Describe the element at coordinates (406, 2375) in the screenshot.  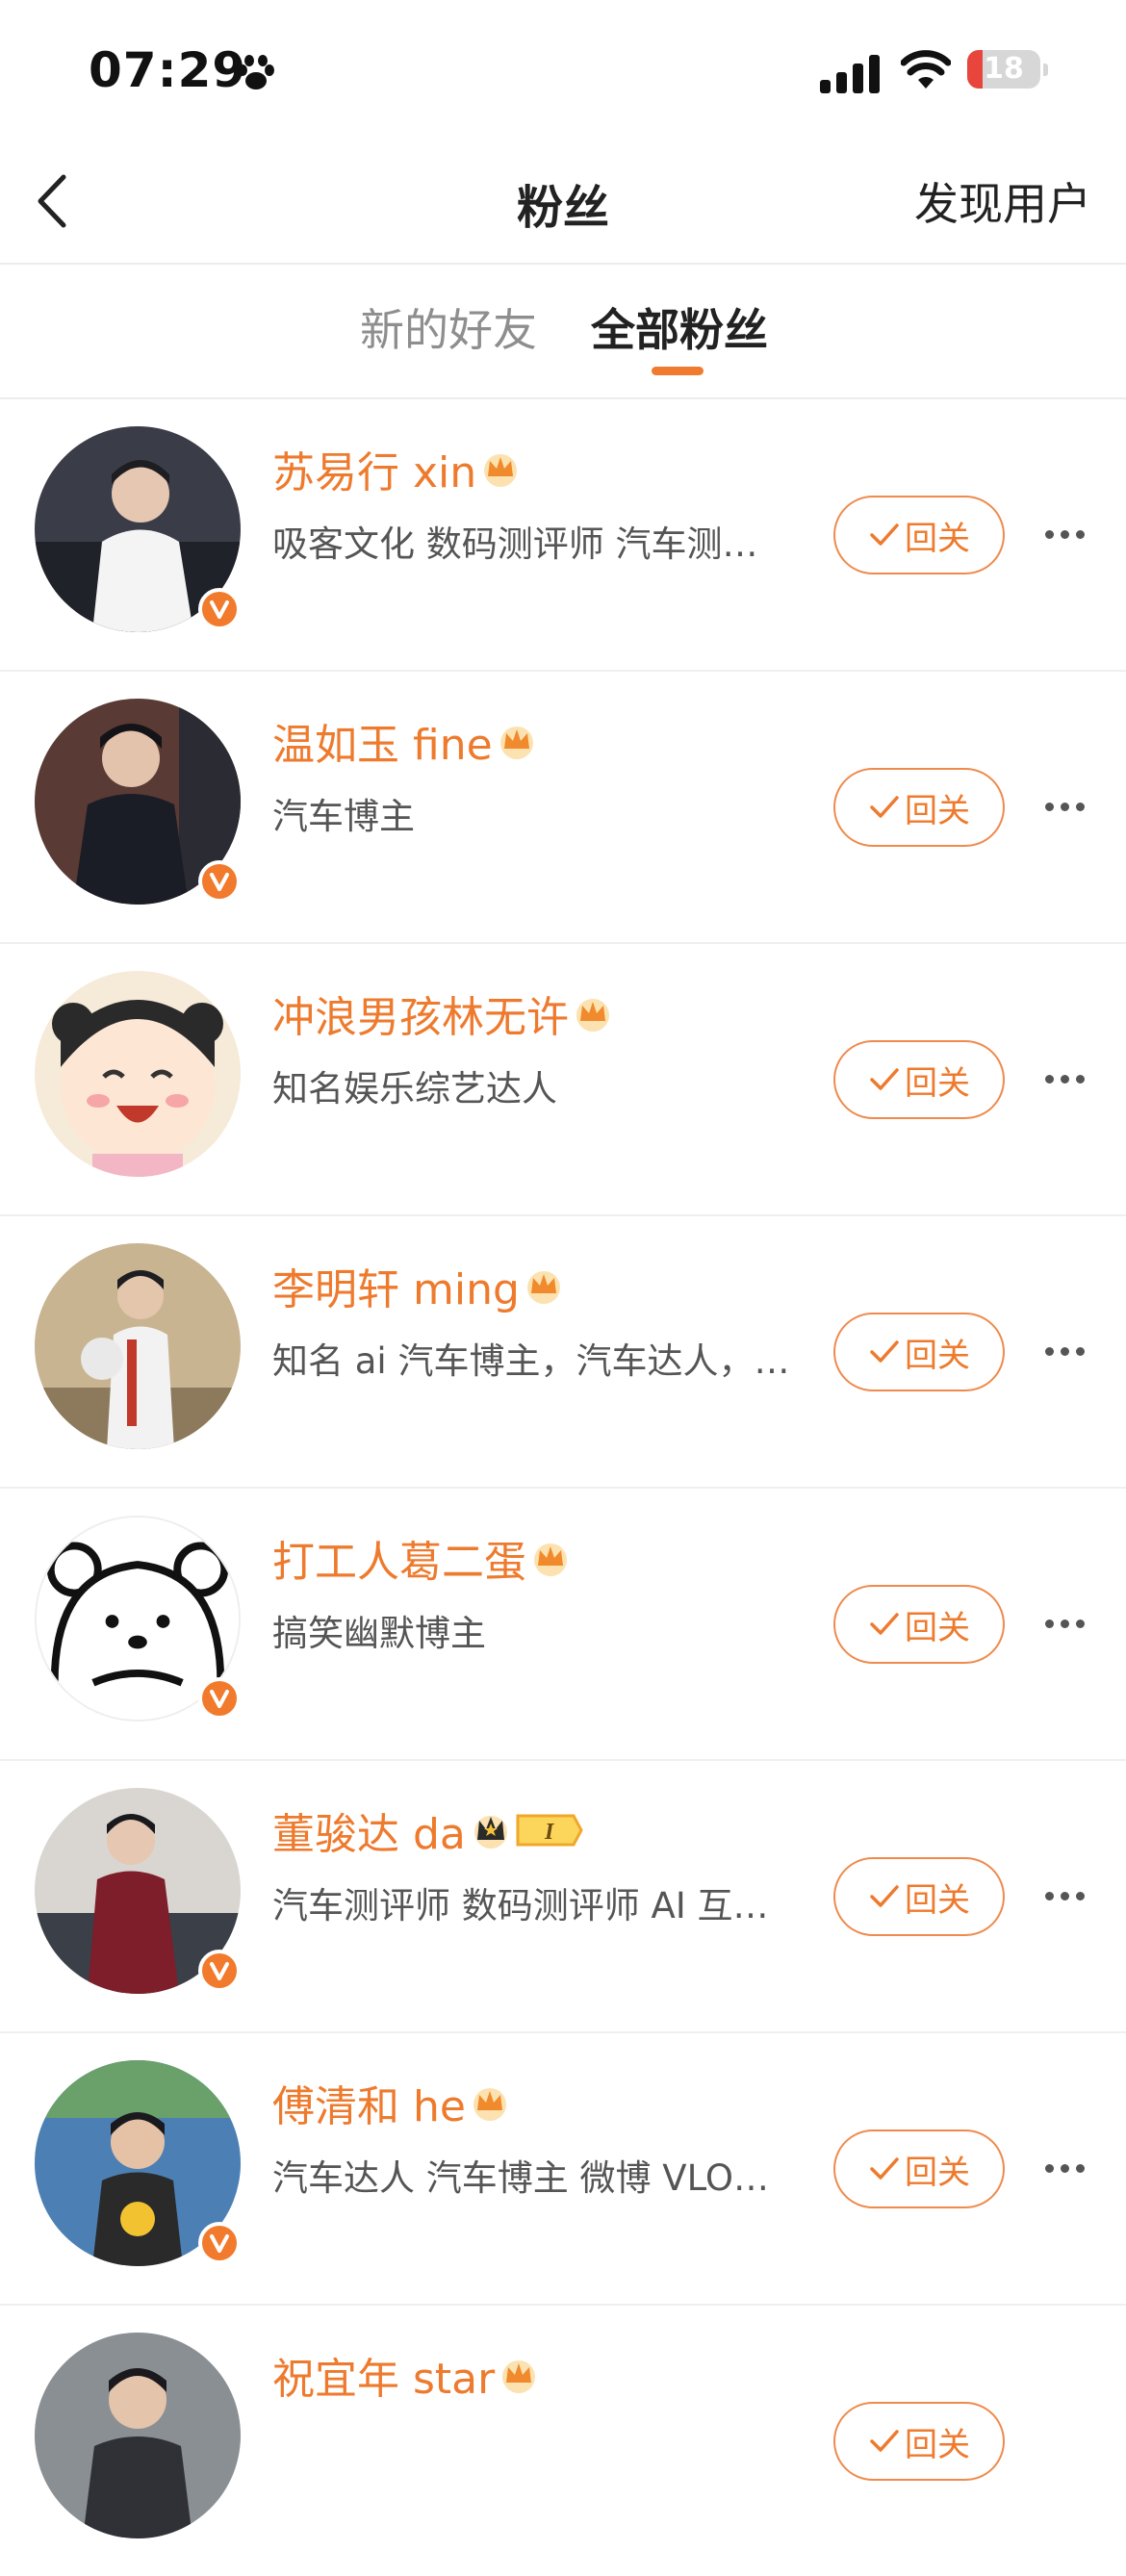
I see `fan-name: 祝宜年 star` at that location.